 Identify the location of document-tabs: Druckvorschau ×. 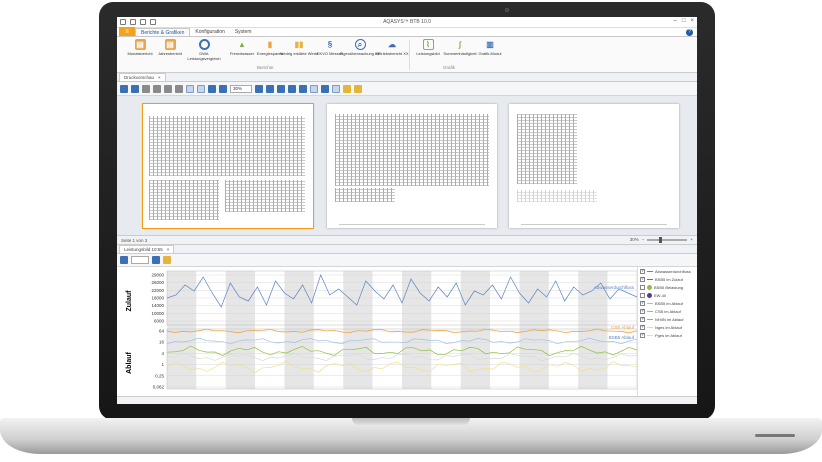
(407, 77).